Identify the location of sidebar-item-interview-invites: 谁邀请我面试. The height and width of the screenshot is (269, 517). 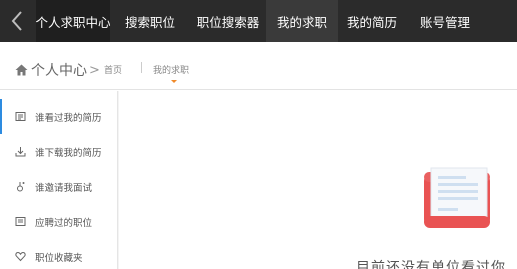
(58, 186).